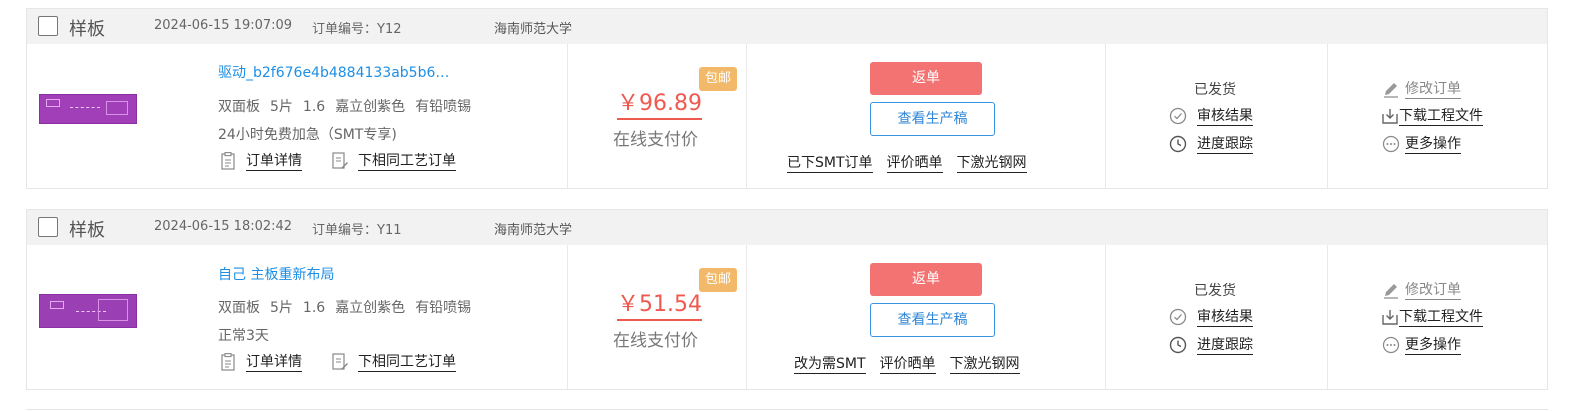 The height and width of the screenshot is (411, 1569). Describe the element at coordinates (307, 135) in the screenshot. I see `delivery-note: 24小时免费加急（SMT专享)` at that location.